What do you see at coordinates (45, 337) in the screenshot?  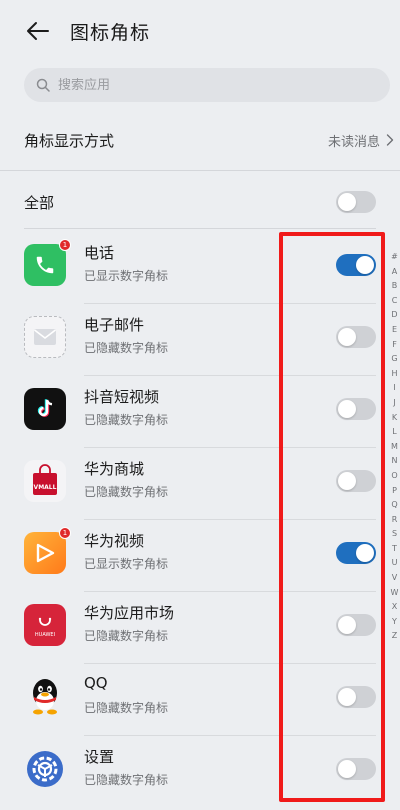 I see `email-icon` at bounding box center [45, 337].